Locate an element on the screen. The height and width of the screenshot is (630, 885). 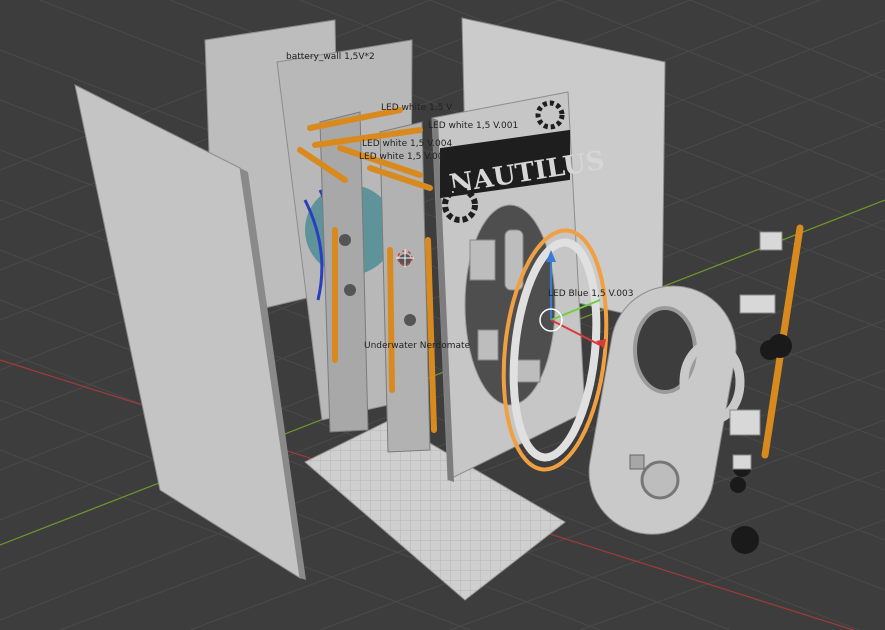
label-led-white-001: LED white 1,5 V.001 is located at coordinates (473, 126).